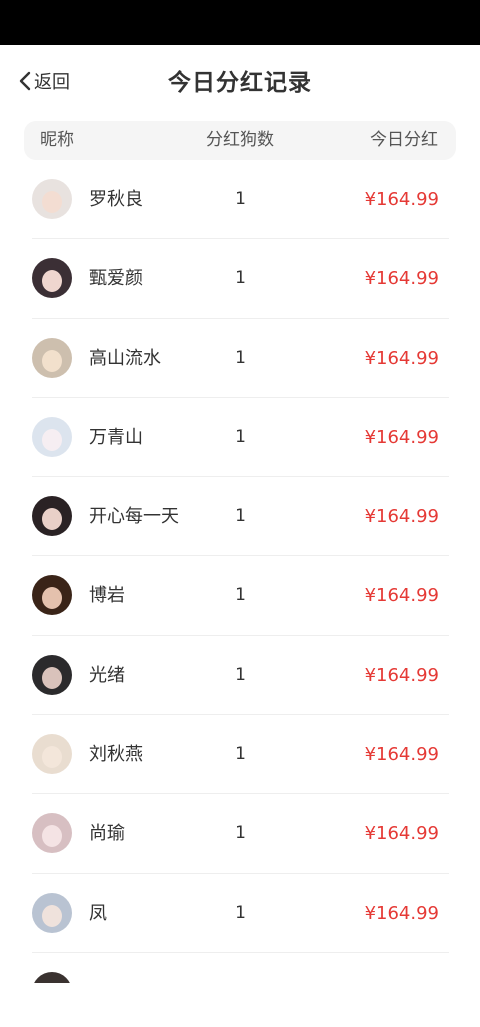  What do you see at coordinates (240, 200) in the screenshot?
I see `list-item: 罗秋良 1 ¥164.99` at bounding box center [240, 200].